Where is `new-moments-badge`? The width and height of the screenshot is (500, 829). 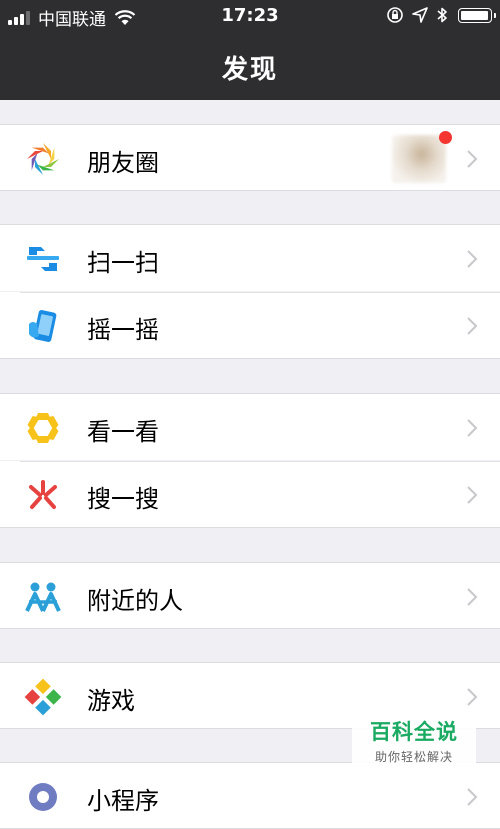 new-moments-badge is located at coordinates (445, 137).